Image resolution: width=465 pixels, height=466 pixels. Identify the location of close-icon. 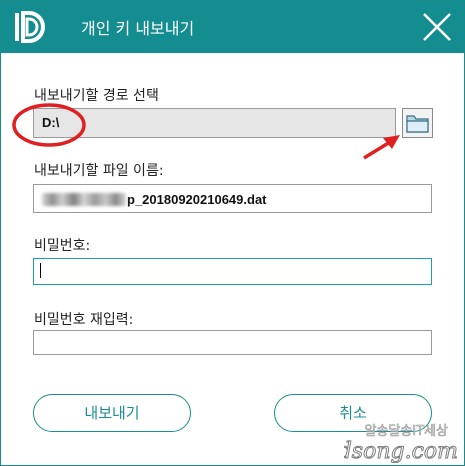
(437, 27).